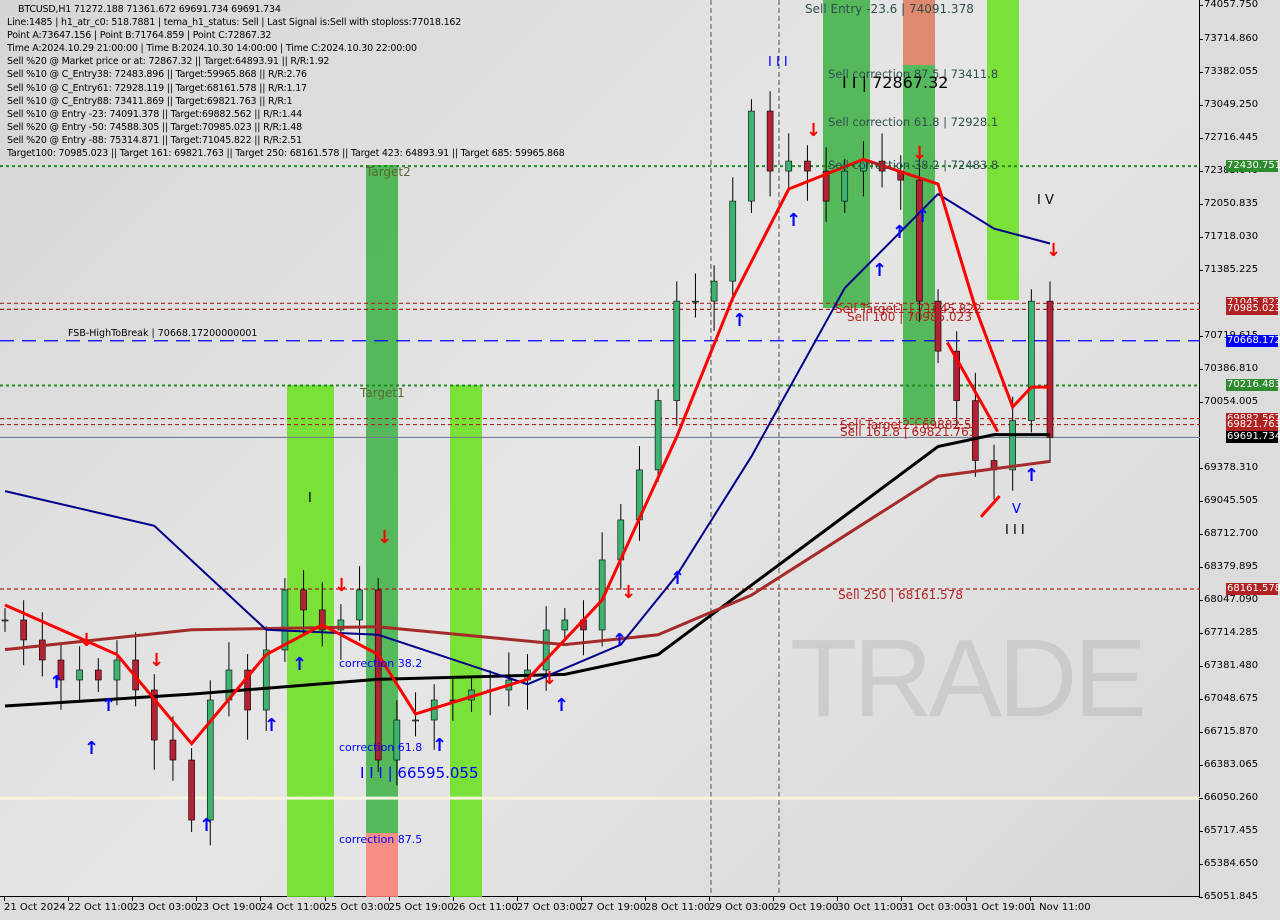 This screenshot has width=1280, height=920. What do you see at coordinates (1253, 385) in the screenshot?
I see `price-level-badge: 70216.483` at bounding box center [1253, 385].